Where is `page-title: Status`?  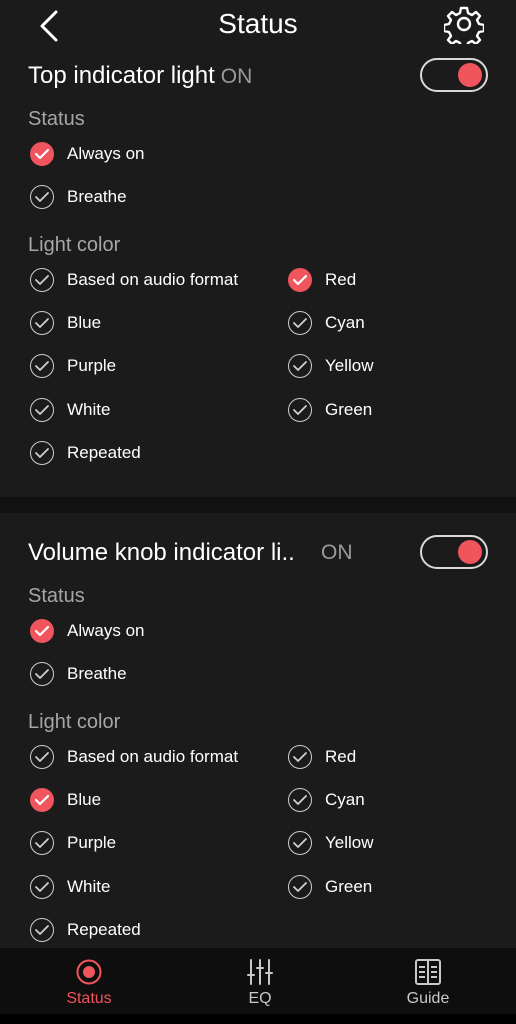 page-title: Status is located at coordinates (258, 23).